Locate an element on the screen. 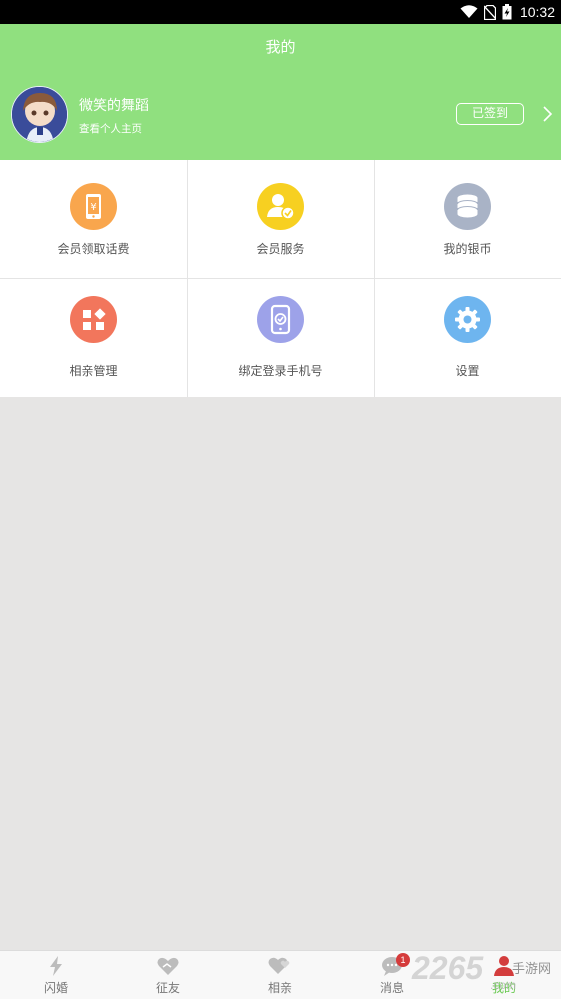 This screenshot has width=561, height=999. tab-label: 征友 is located at coordinates (167, 988).